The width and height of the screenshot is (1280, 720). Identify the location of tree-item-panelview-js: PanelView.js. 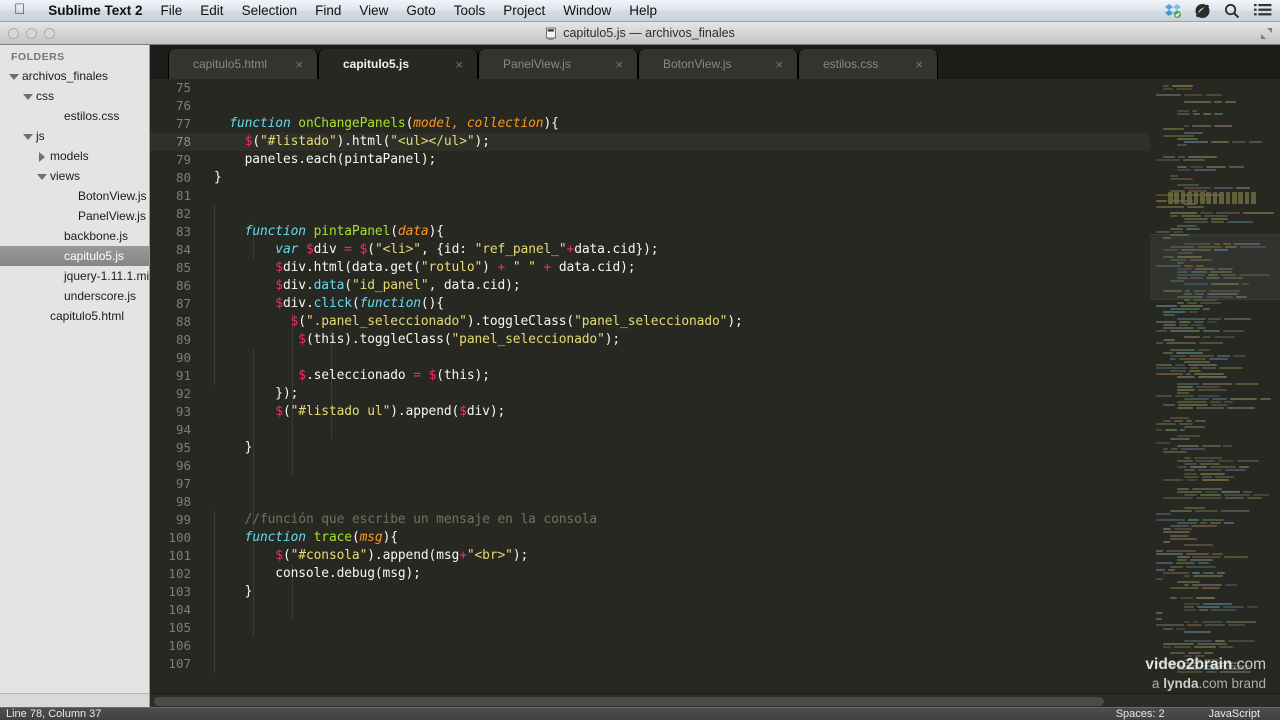
(74, 216).